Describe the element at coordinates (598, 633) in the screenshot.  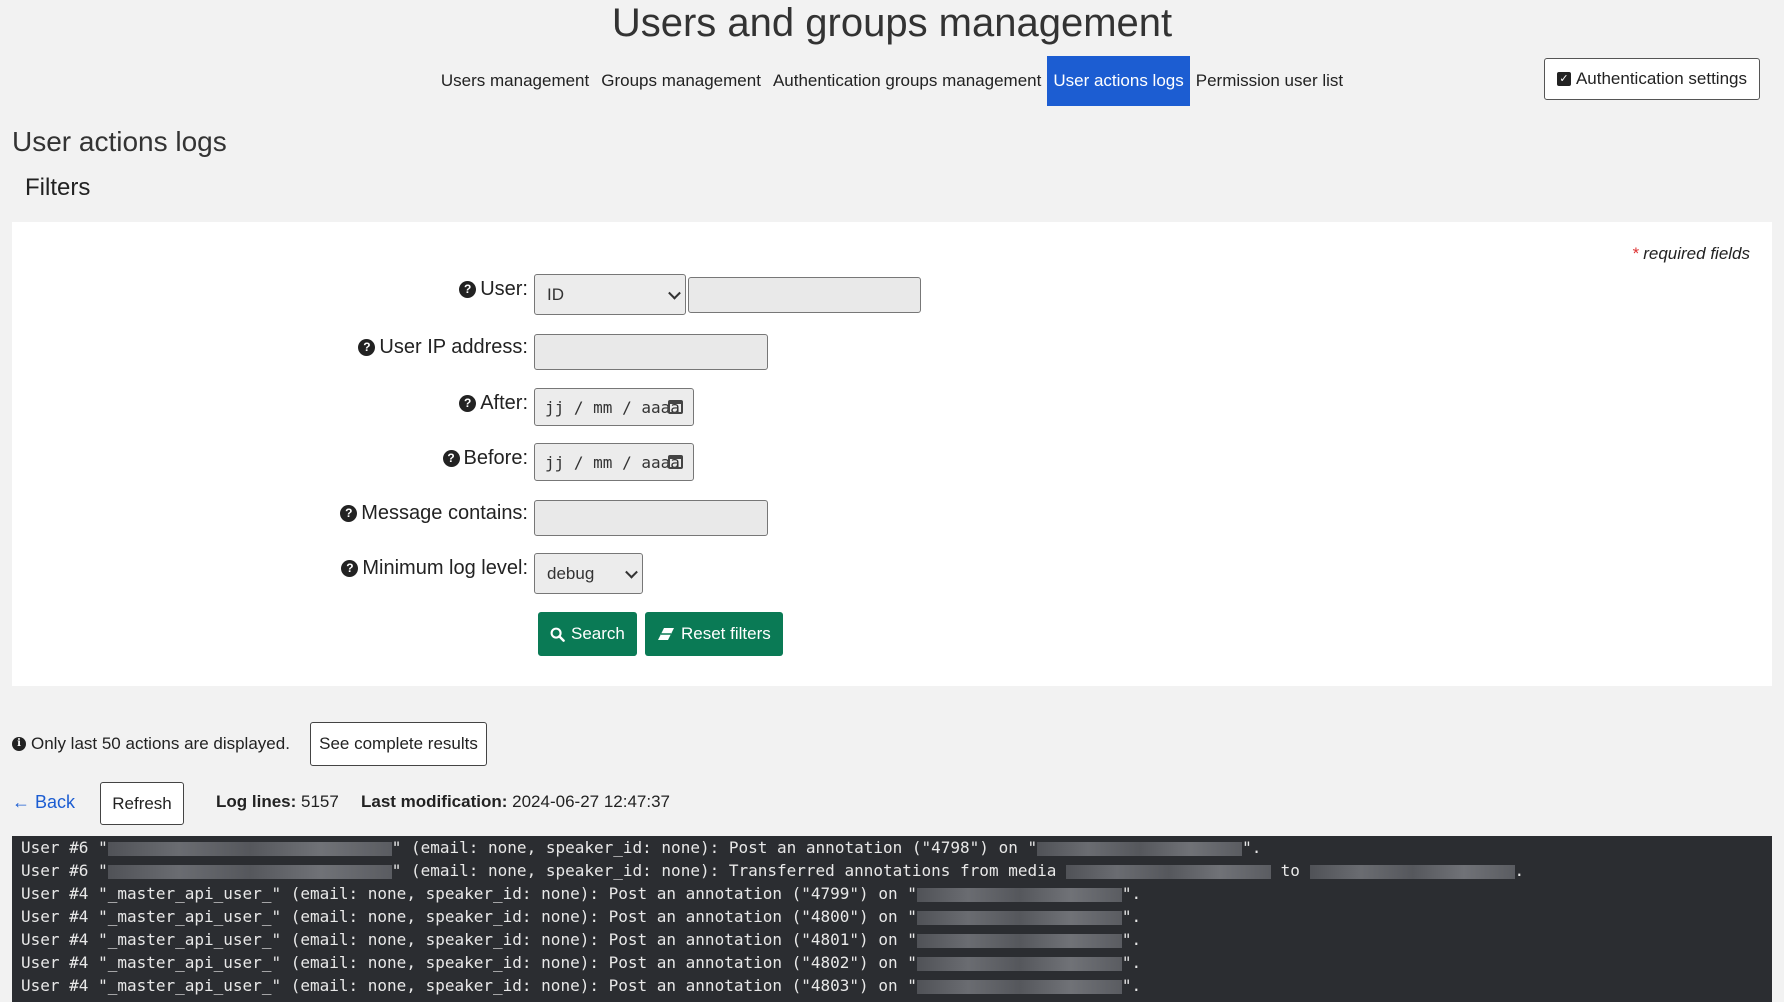
I see `search-label: Search` at that location.